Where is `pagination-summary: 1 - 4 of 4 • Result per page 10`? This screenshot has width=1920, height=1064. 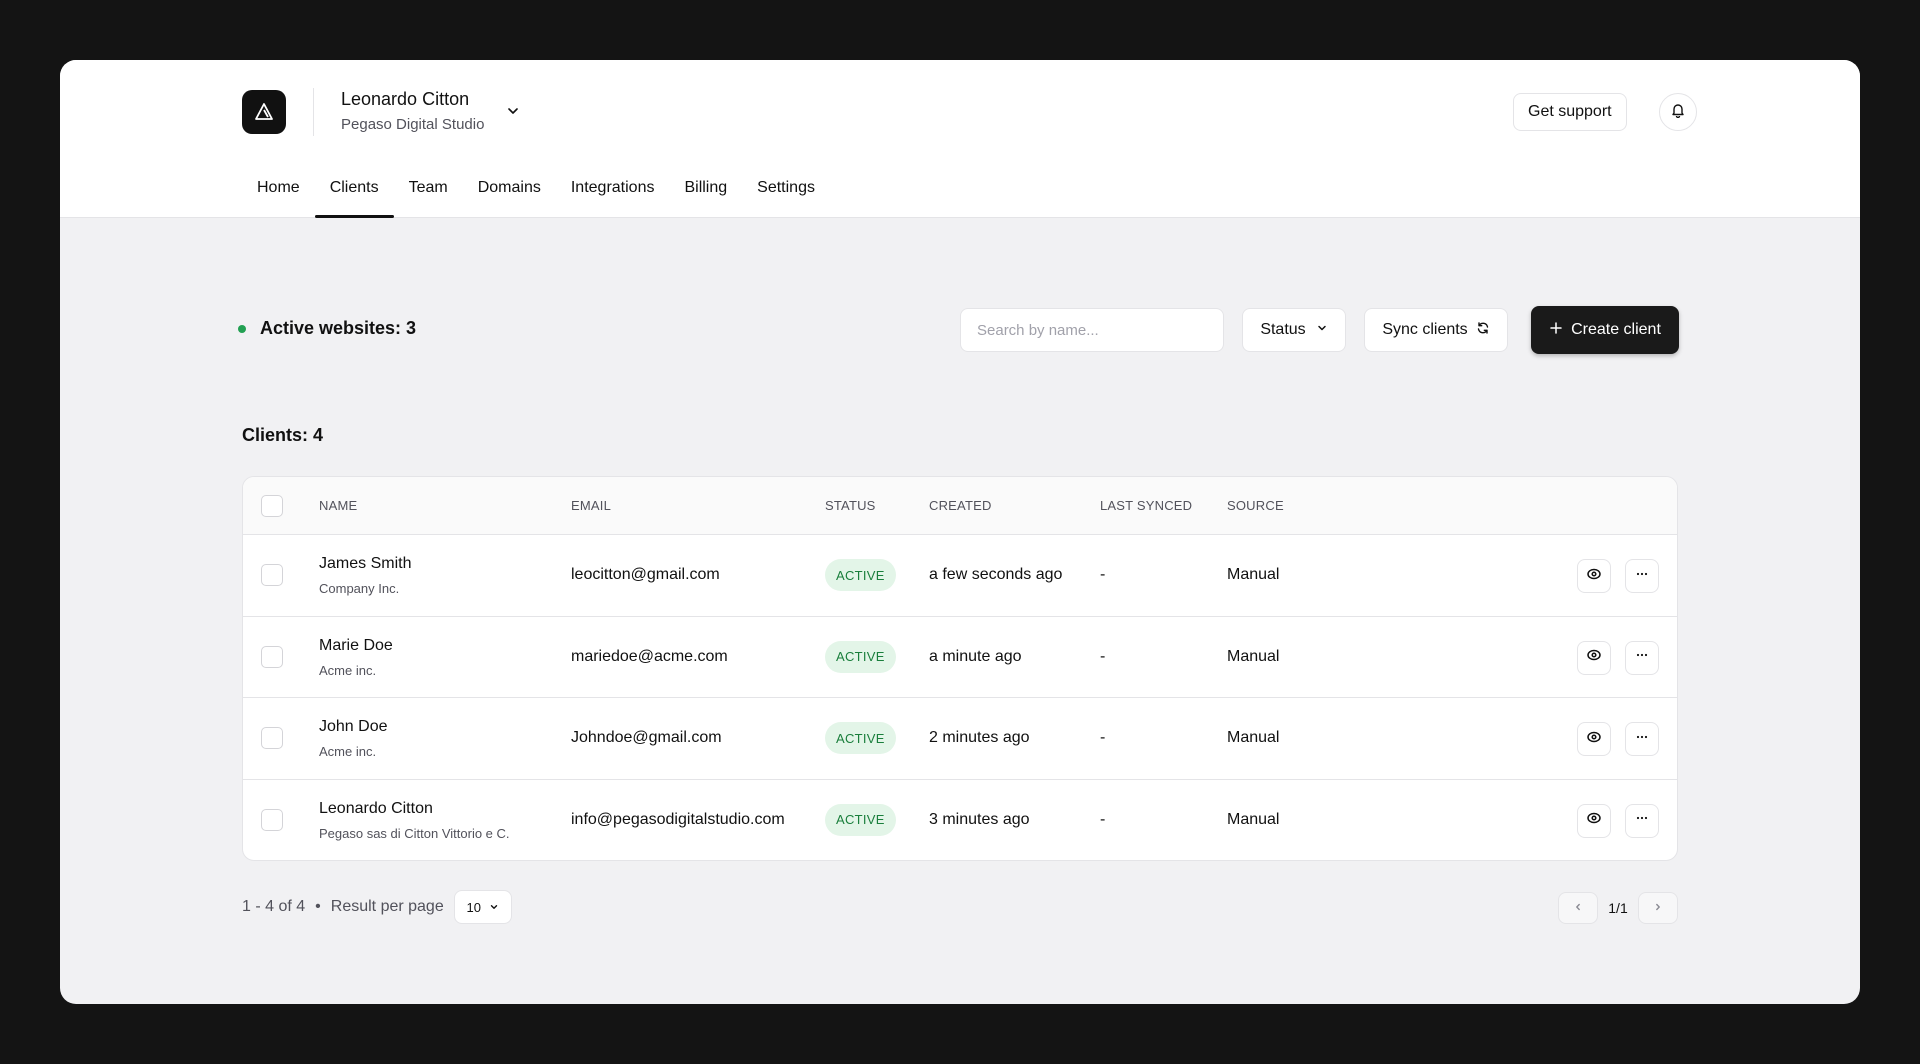
pagination-summary: 1 - 4 of 4 • Result per page 10 is located at coordinates (377, 907).